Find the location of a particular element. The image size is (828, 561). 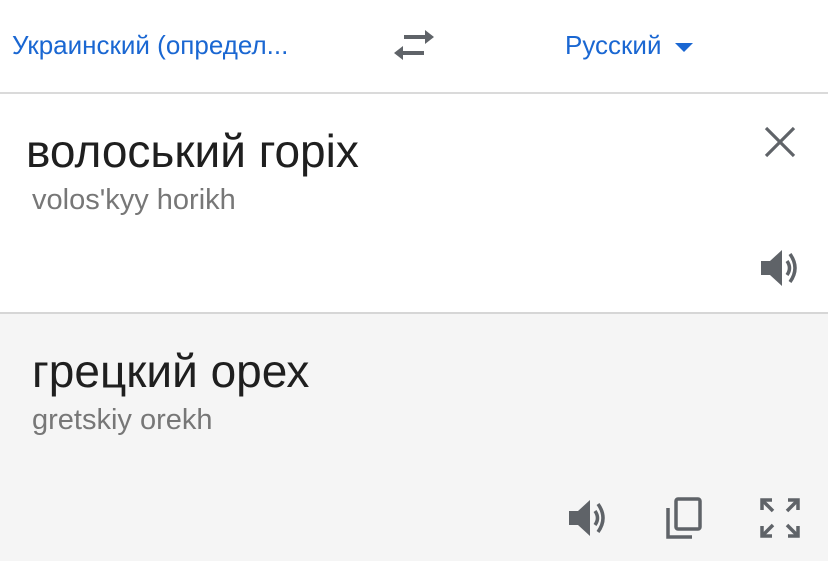

copy-icon is located at coordinates (684, 518).